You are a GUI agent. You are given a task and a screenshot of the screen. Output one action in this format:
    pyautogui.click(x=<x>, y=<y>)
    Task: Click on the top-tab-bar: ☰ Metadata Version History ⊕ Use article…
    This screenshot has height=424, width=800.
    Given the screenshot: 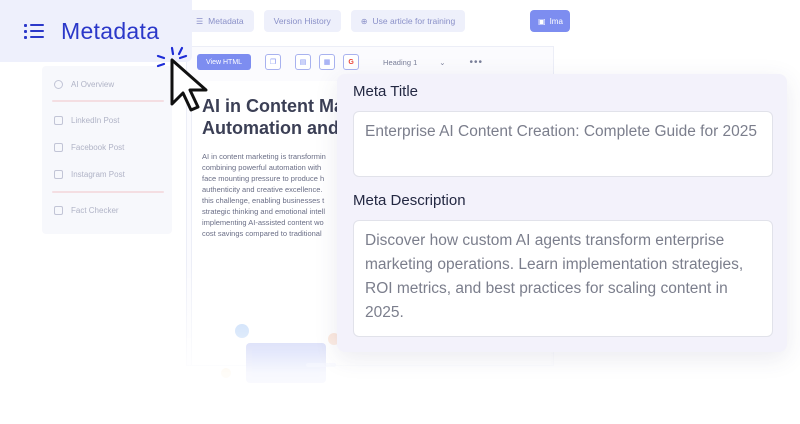 What is the action you would take?
    pyautogui.click(x=326, y=21)
    